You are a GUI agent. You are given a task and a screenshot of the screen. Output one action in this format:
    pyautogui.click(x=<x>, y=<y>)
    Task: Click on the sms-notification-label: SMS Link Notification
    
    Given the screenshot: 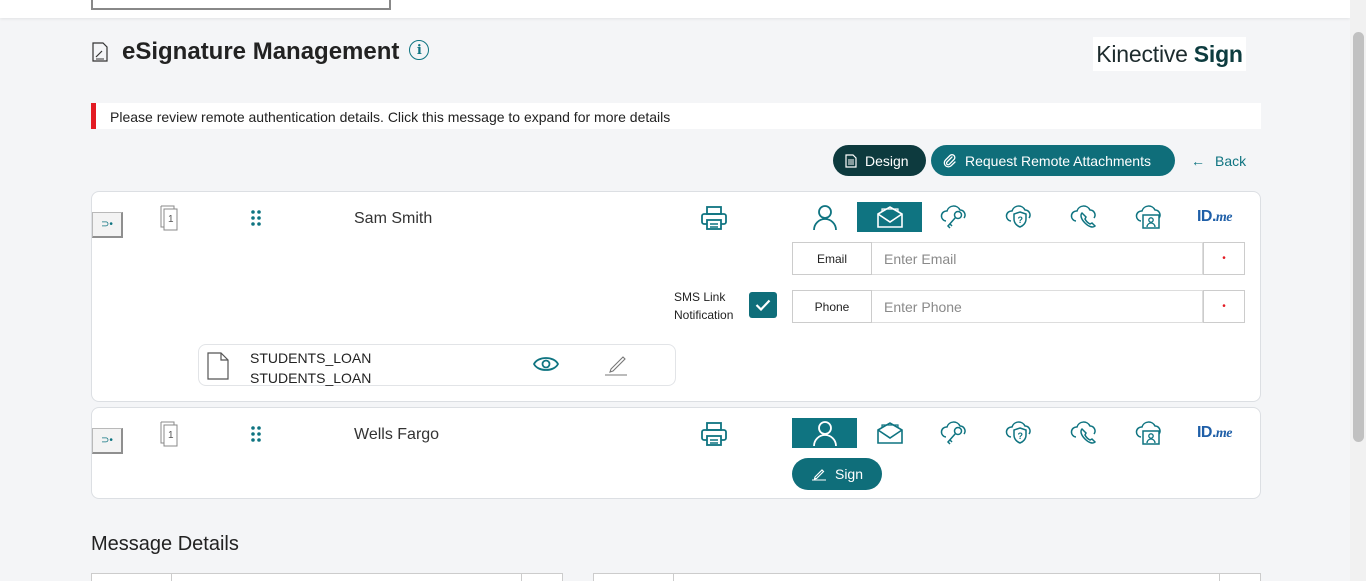 What is the action you would take?
    pyautogui.click(x=704, y=306)
    